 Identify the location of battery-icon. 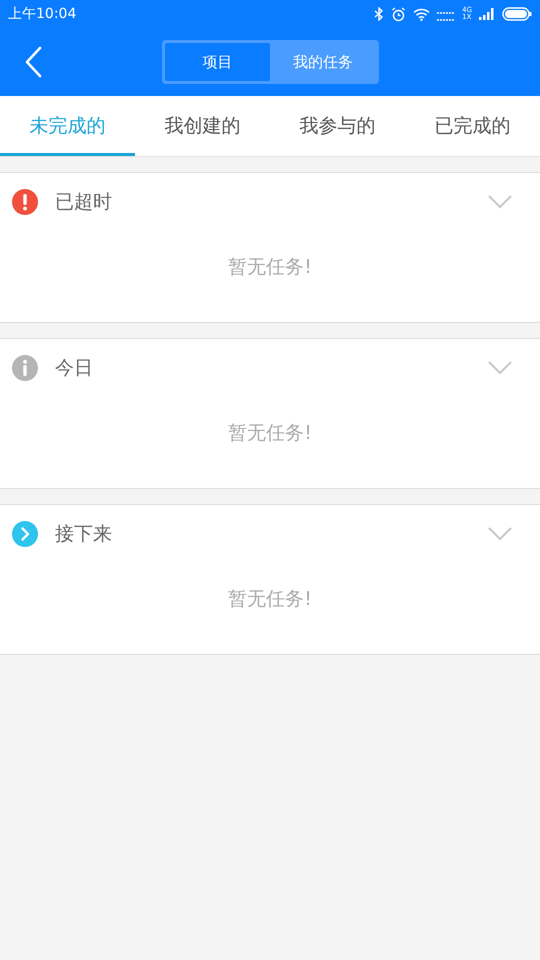
(517, 14).